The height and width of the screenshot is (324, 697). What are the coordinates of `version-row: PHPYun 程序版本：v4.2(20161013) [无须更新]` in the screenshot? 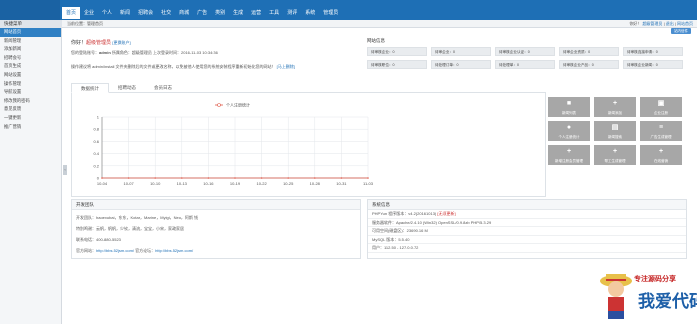 It's located at (527, 214).